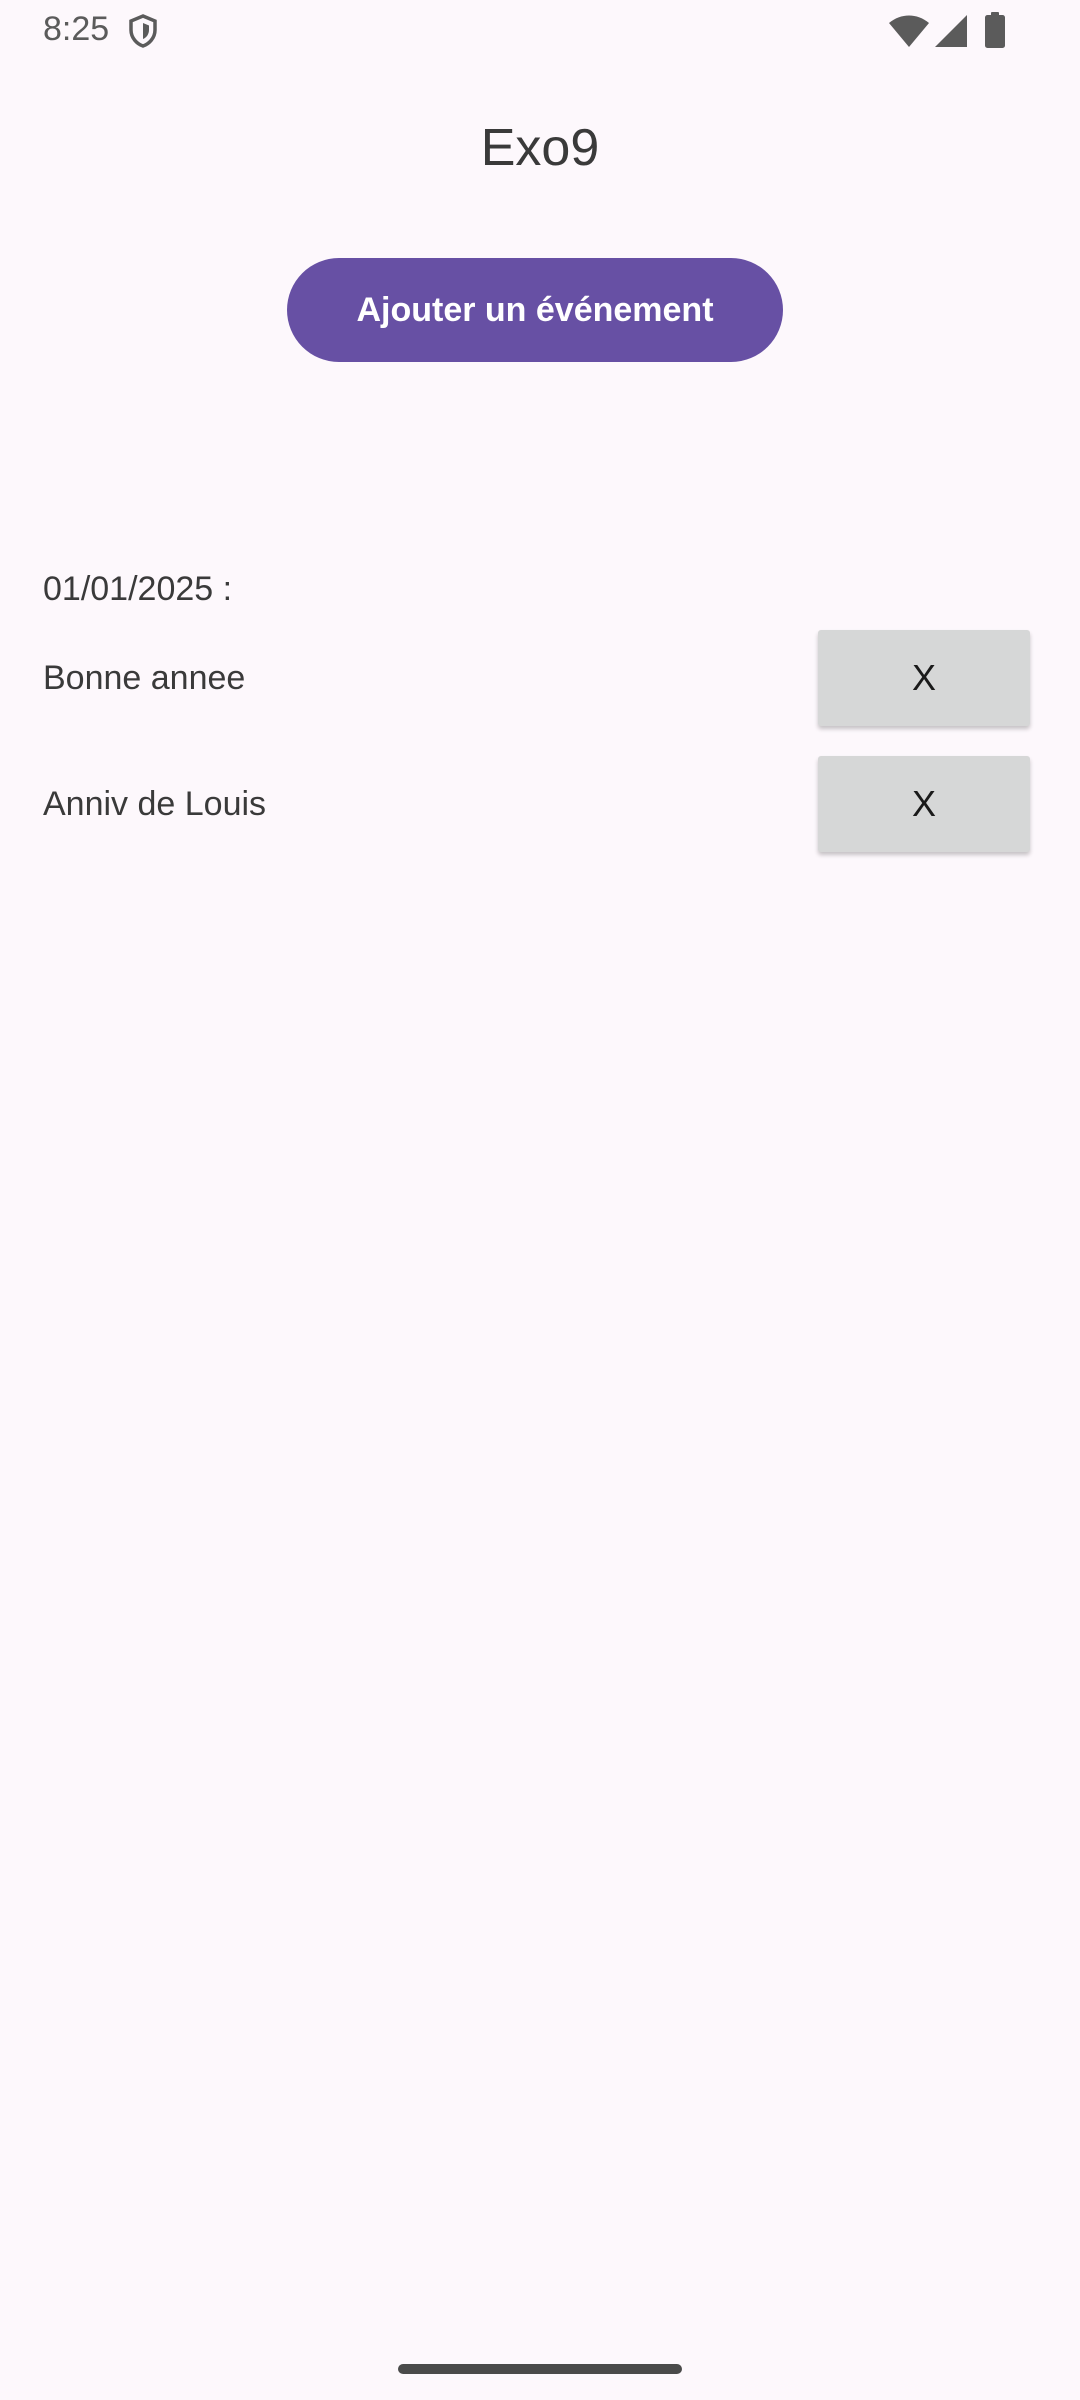 Image resolution: width=1080 pixels, height=2400 pixels. What do you see at coordinates (540, 2369) in the screenshot?
I see `home-indicator` at bounding box center [540, 2369].